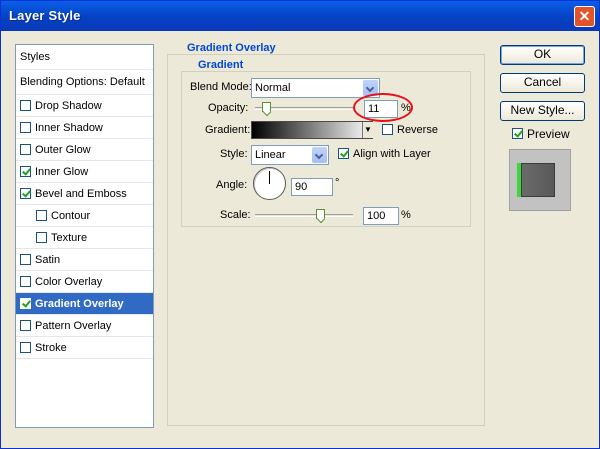  I want to click on angle-label: Angle:, so click(232, 185).